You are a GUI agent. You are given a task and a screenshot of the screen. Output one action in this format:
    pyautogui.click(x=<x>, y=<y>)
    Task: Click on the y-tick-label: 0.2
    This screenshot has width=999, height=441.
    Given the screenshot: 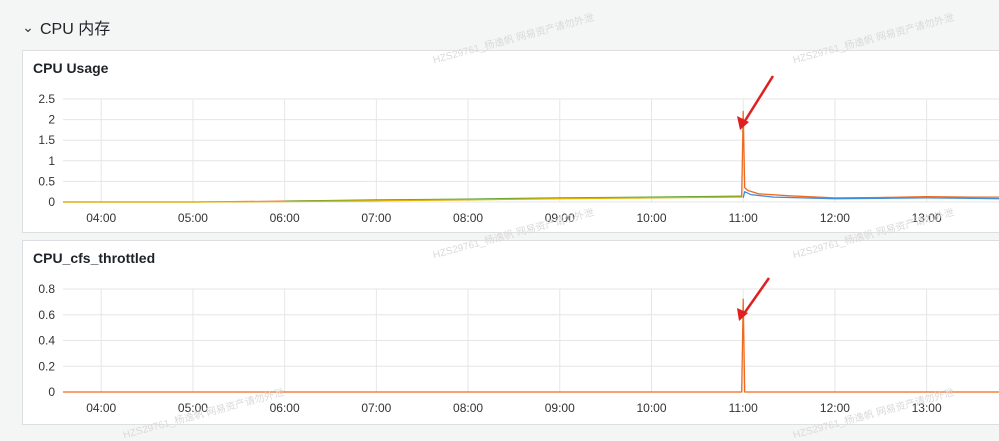 What is the action you would take?
    pyautogui.click(x=46, y=366)
    